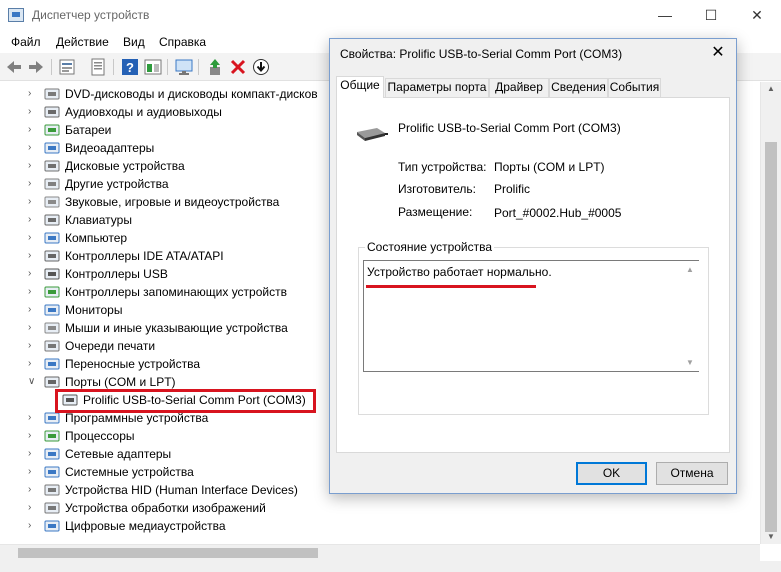 This screenshot has height=572, width=781. What do you see at coordinates (91, 15) in the screenshot?
I see `window-title: Диспетчер устройств` at bounding box center [91, 15].